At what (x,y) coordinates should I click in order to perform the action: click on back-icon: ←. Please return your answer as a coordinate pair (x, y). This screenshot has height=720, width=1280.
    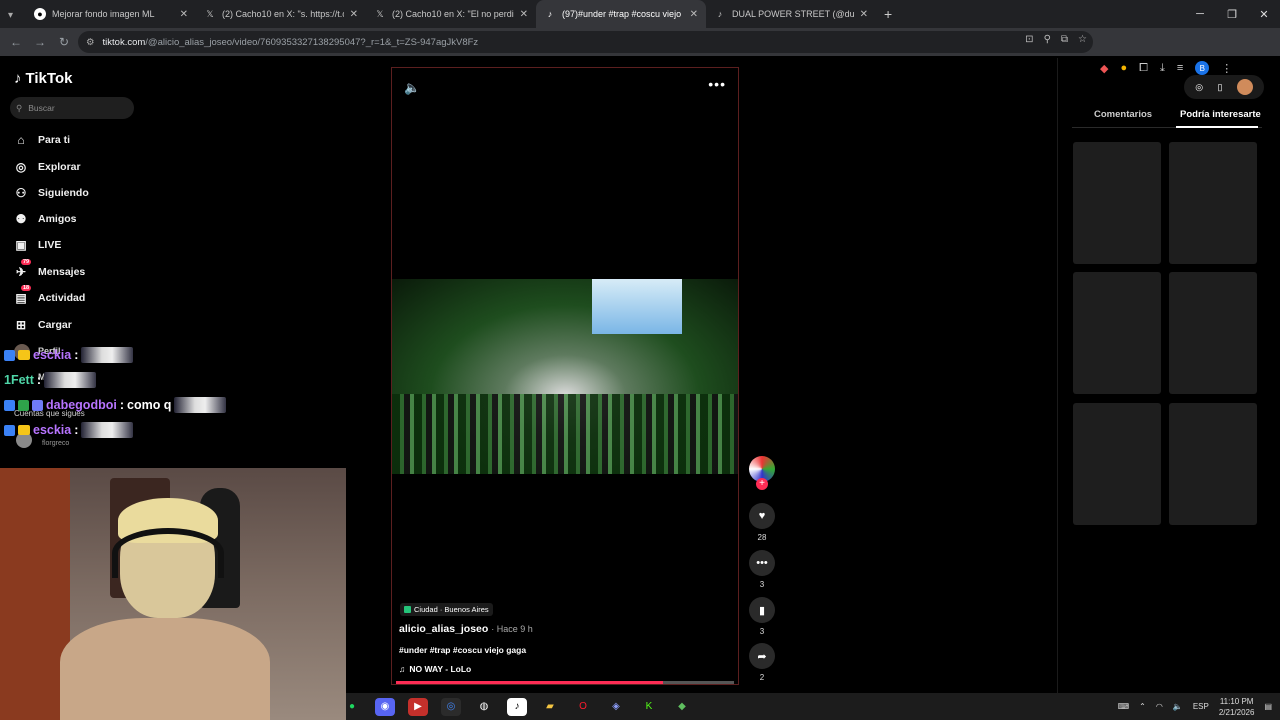
    Looking at the image, I should click on (16, 42).